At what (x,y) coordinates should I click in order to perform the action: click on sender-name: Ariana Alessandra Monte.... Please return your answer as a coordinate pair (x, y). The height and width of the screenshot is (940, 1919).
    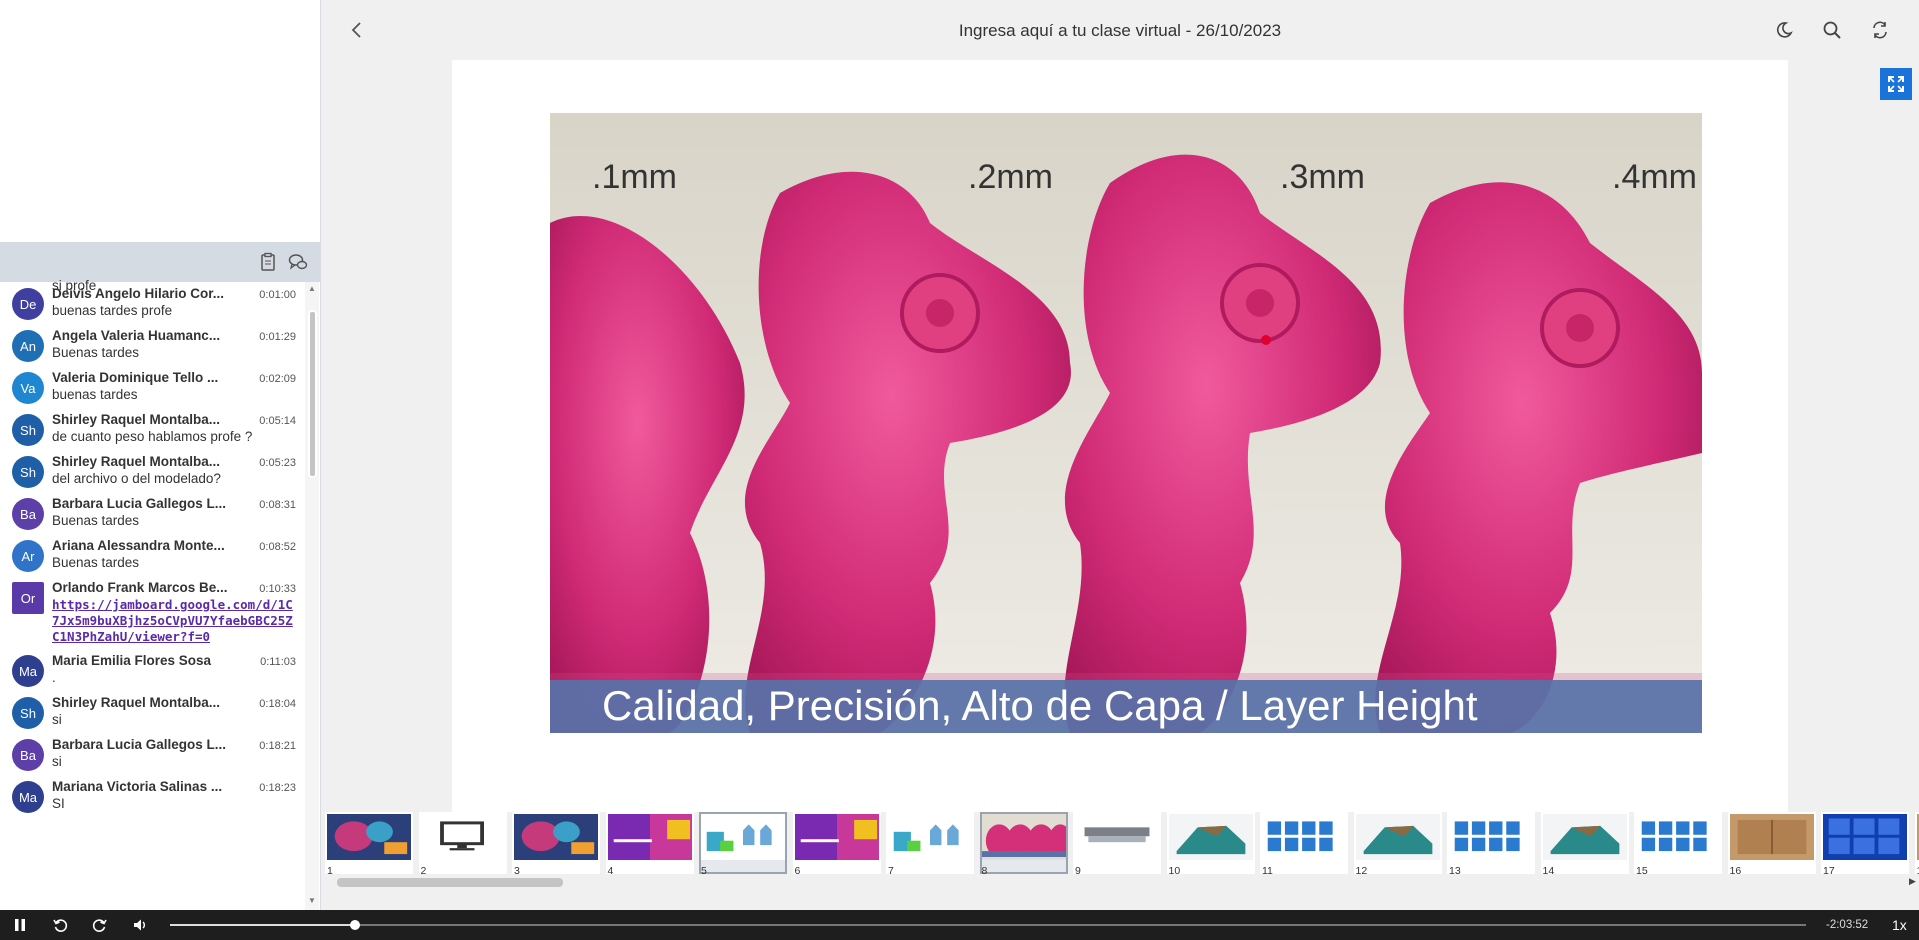
    Looking at the image, I should click on (138, 545).